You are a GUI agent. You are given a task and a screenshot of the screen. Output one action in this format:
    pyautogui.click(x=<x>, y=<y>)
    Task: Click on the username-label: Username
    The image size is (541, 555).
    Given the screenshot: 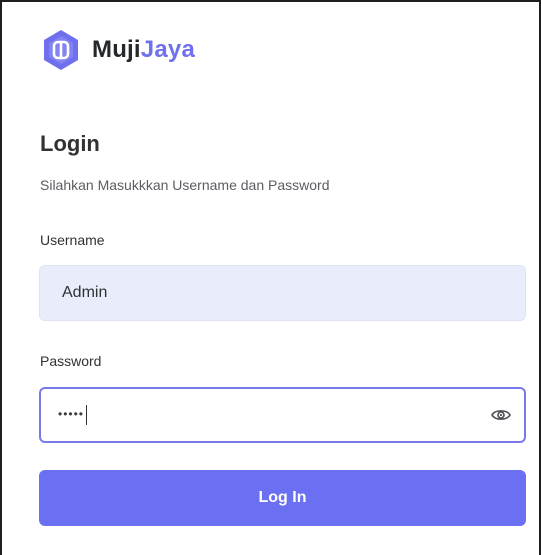 What is the action you would take?
    pyautogui.click(x=72, y=240)
    